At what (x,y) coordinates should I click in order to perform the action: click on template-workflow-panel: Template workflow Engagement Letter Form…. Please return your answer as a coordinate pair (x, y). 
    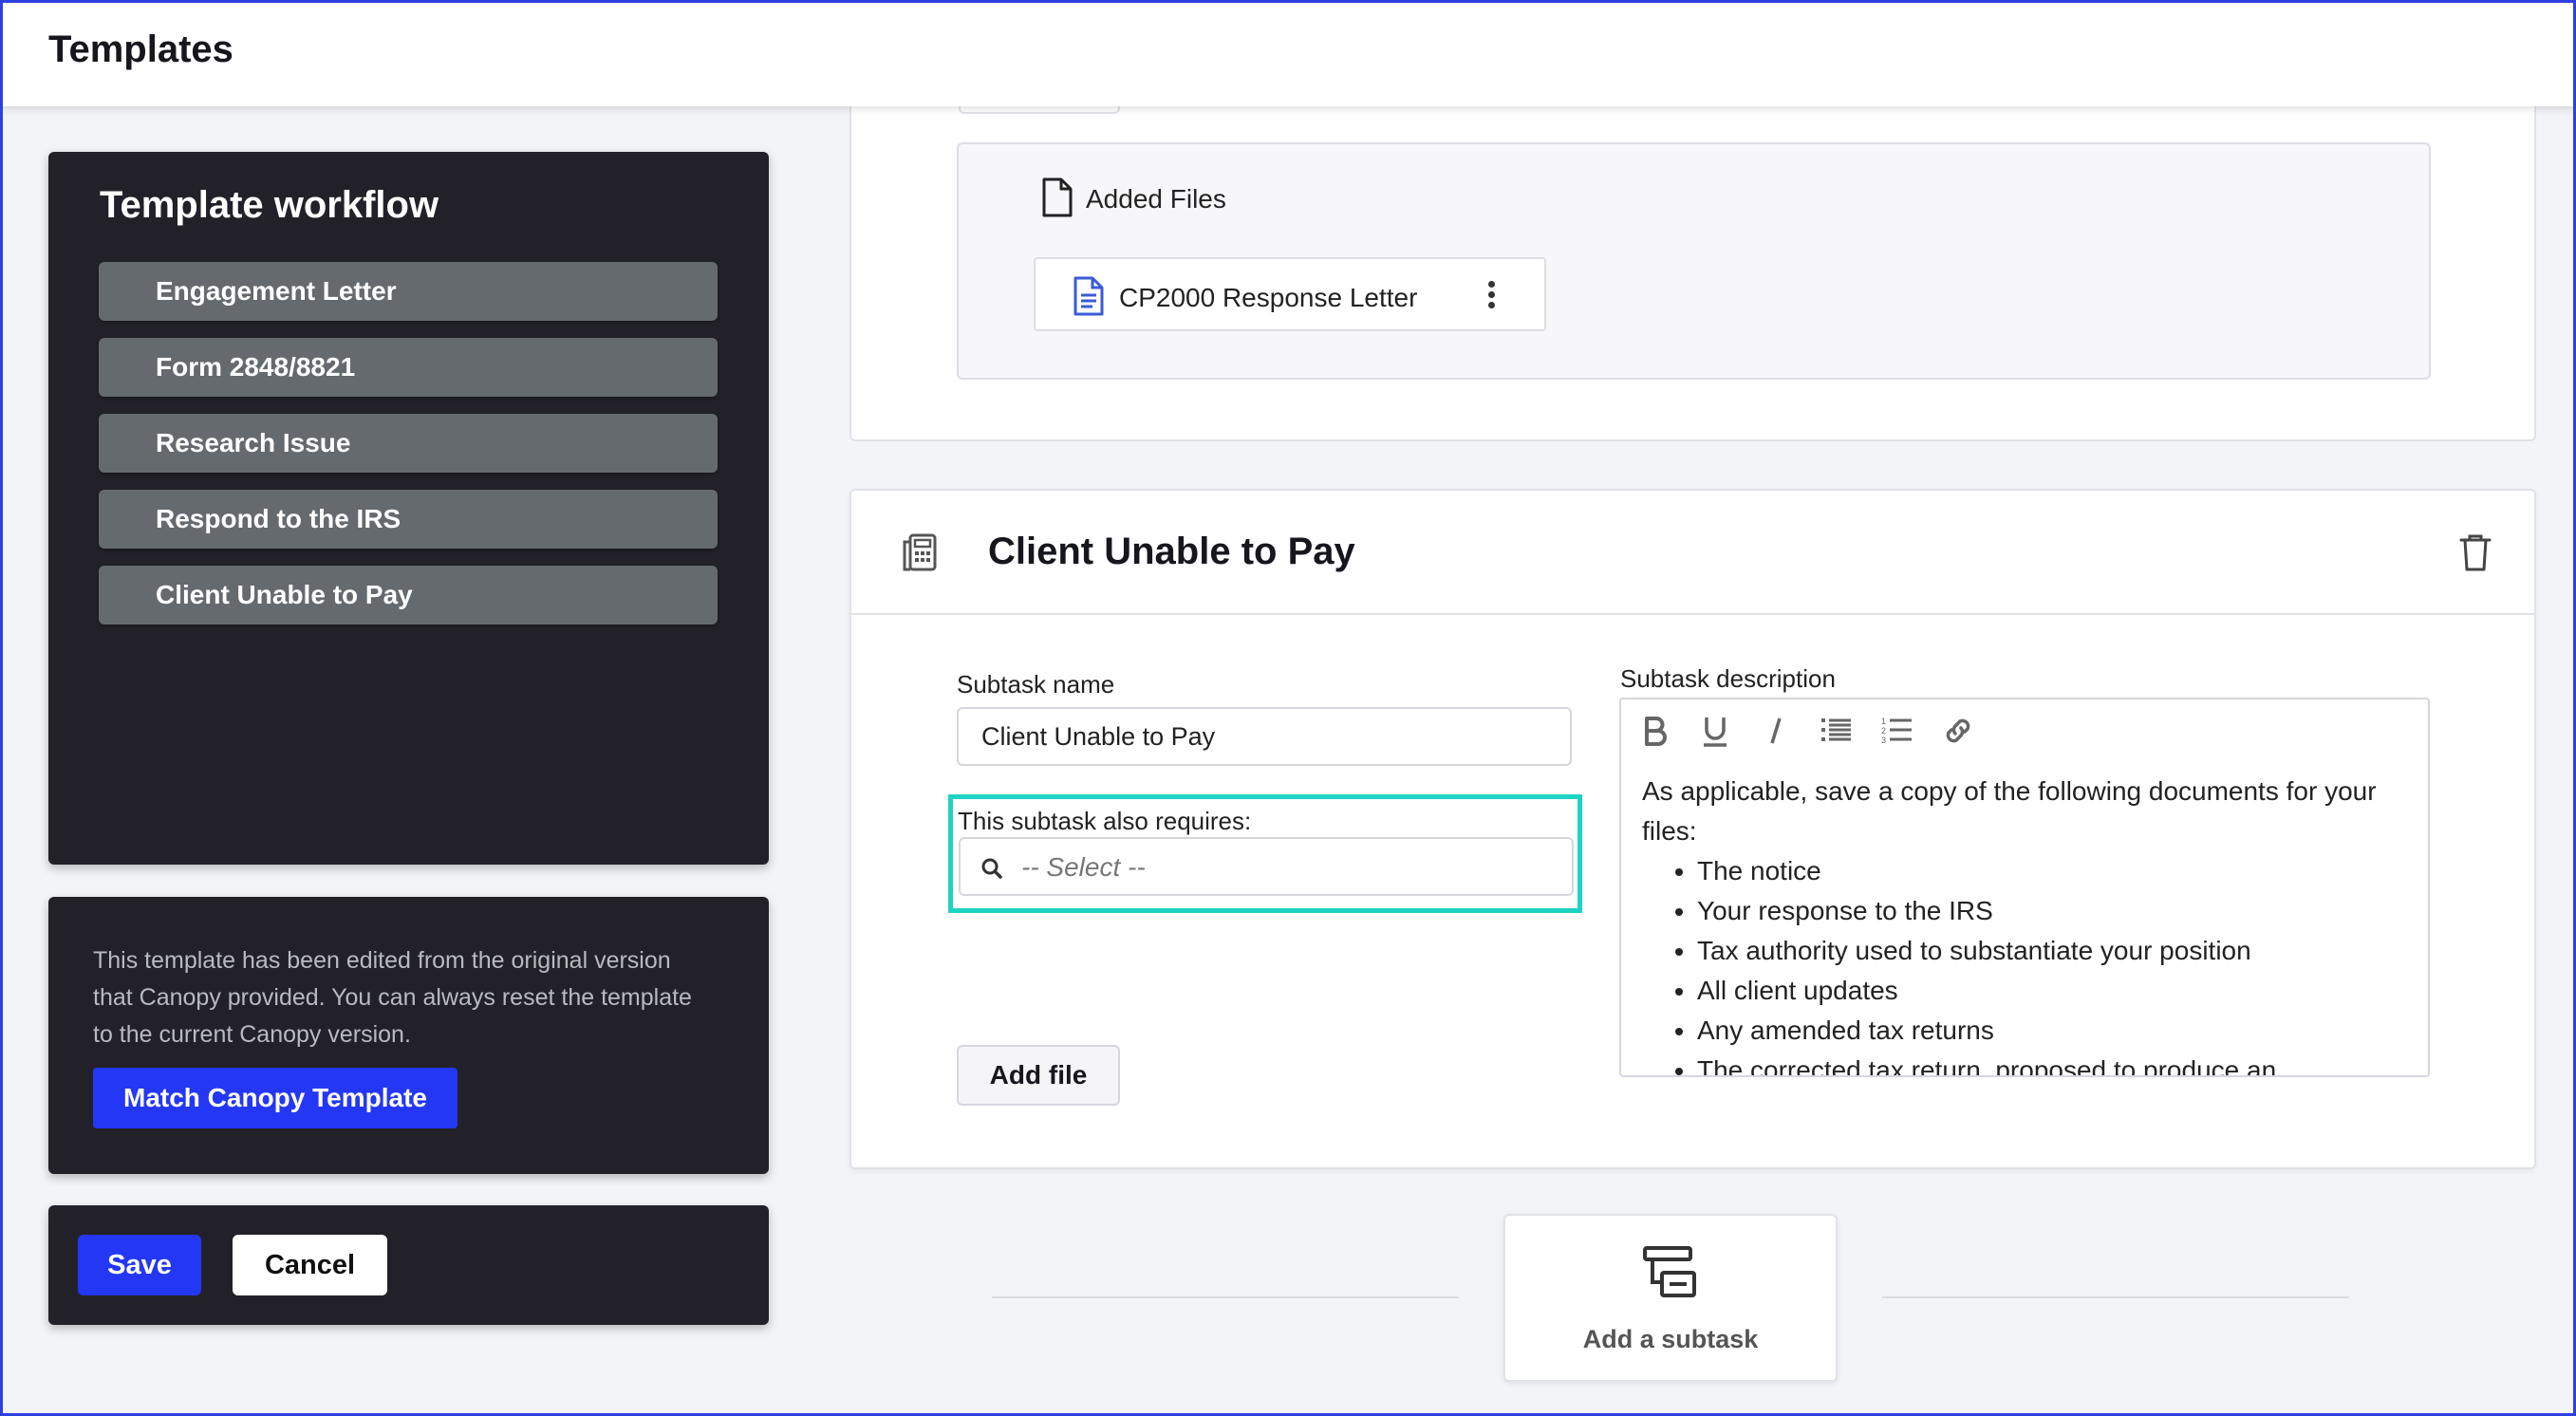
    Looking at the image, I should click on (409, 508).